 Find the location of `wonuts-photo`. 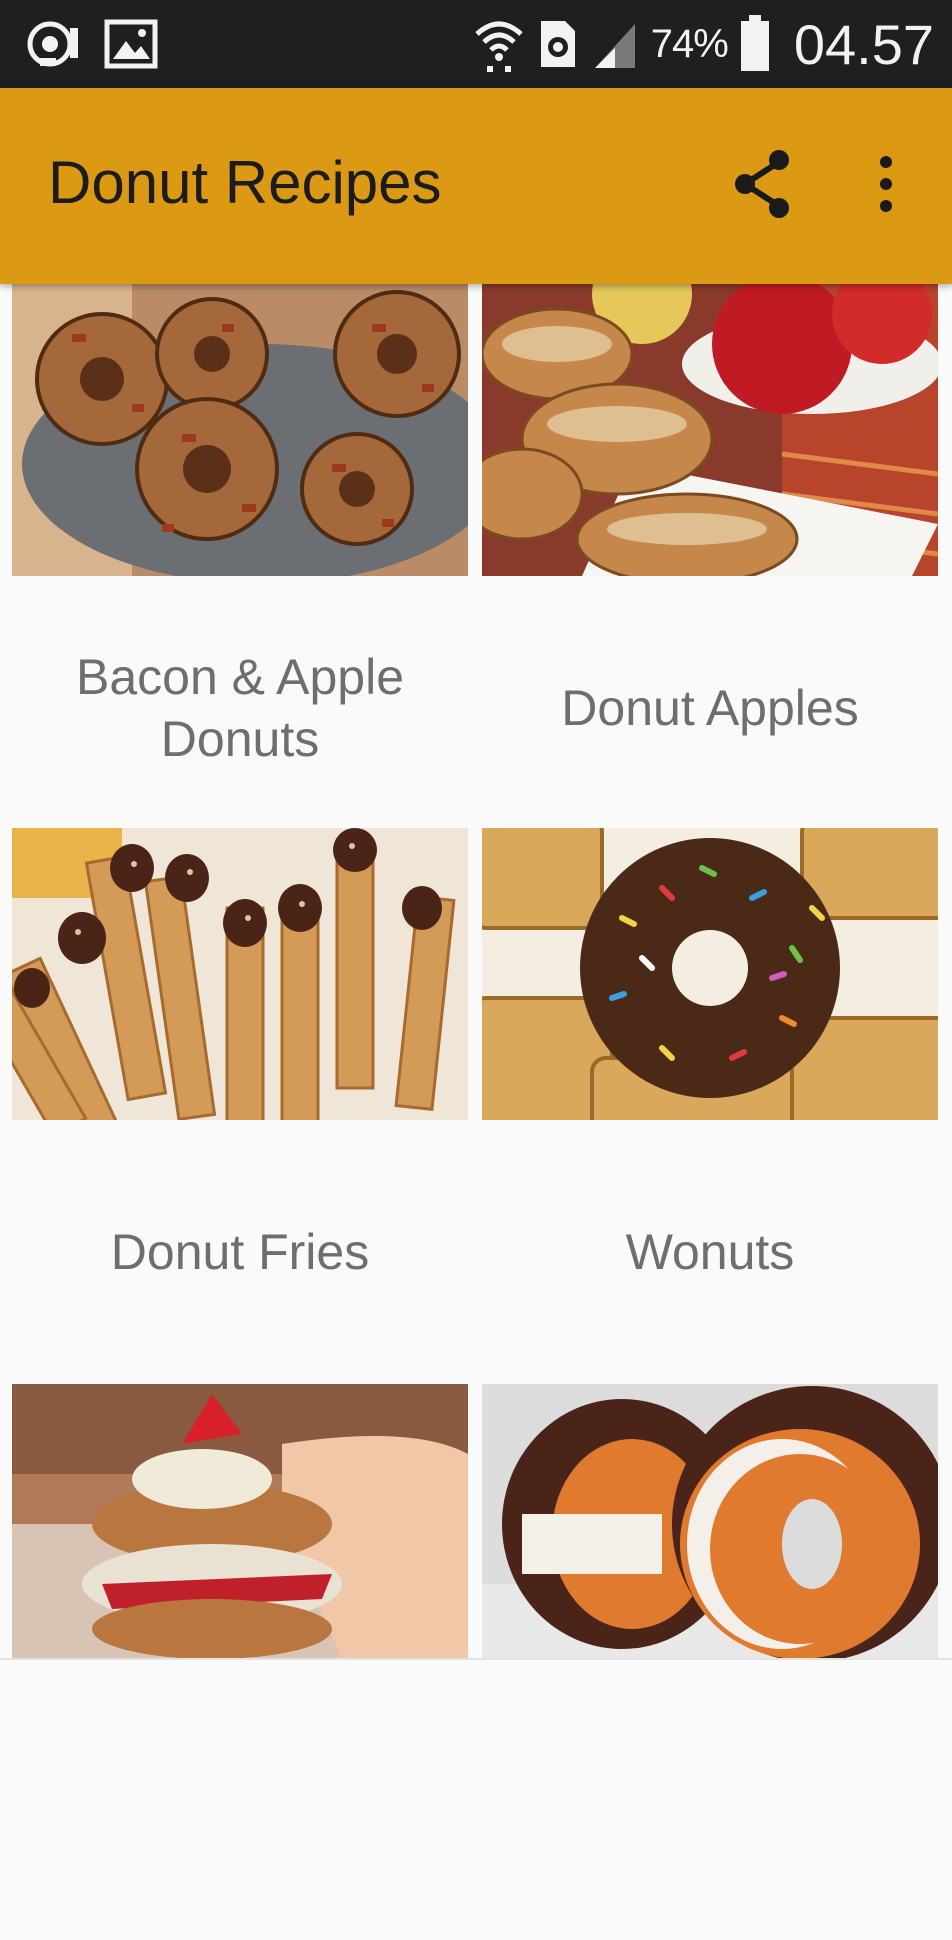

wonuts-photo is located at coordinates (710, 974).